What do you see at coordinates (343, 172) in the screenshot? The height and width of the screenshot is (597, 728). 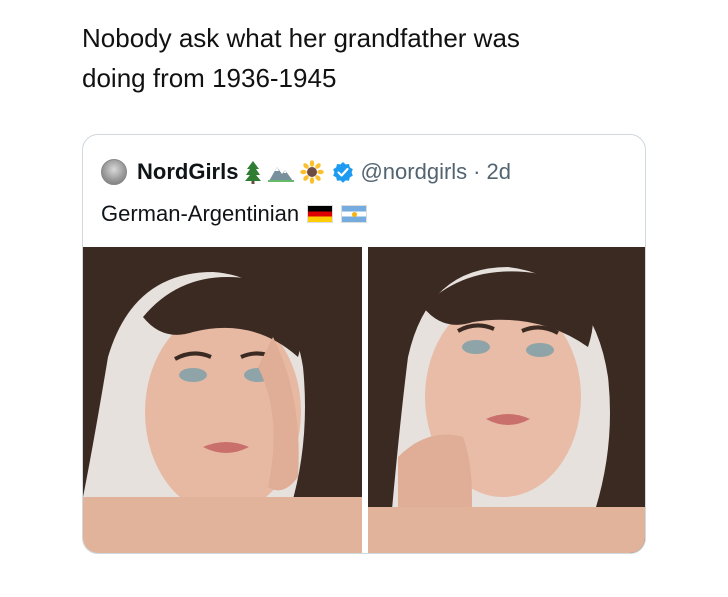 I see `verified-badge-icon` at bounding box center [343, 172].